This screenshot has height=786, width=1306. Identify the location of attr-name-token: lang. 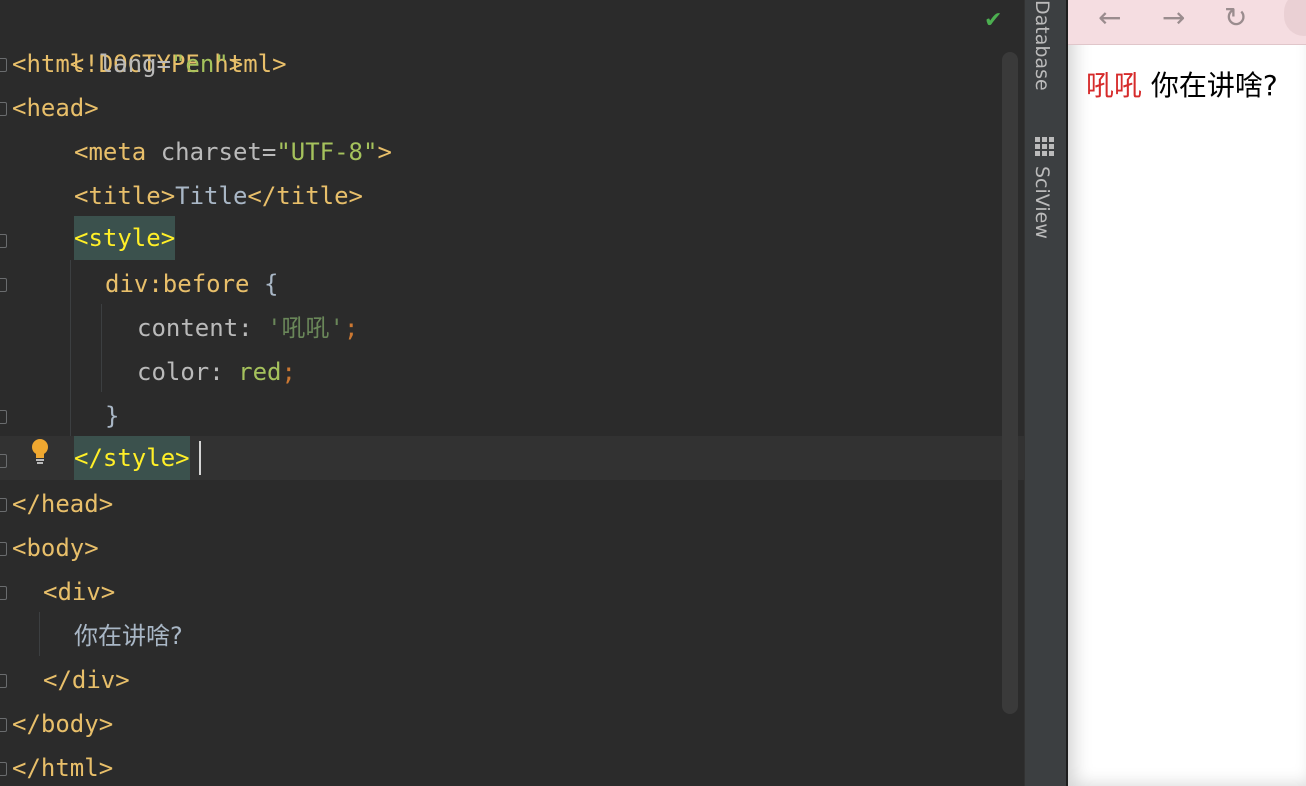
(127, 64).